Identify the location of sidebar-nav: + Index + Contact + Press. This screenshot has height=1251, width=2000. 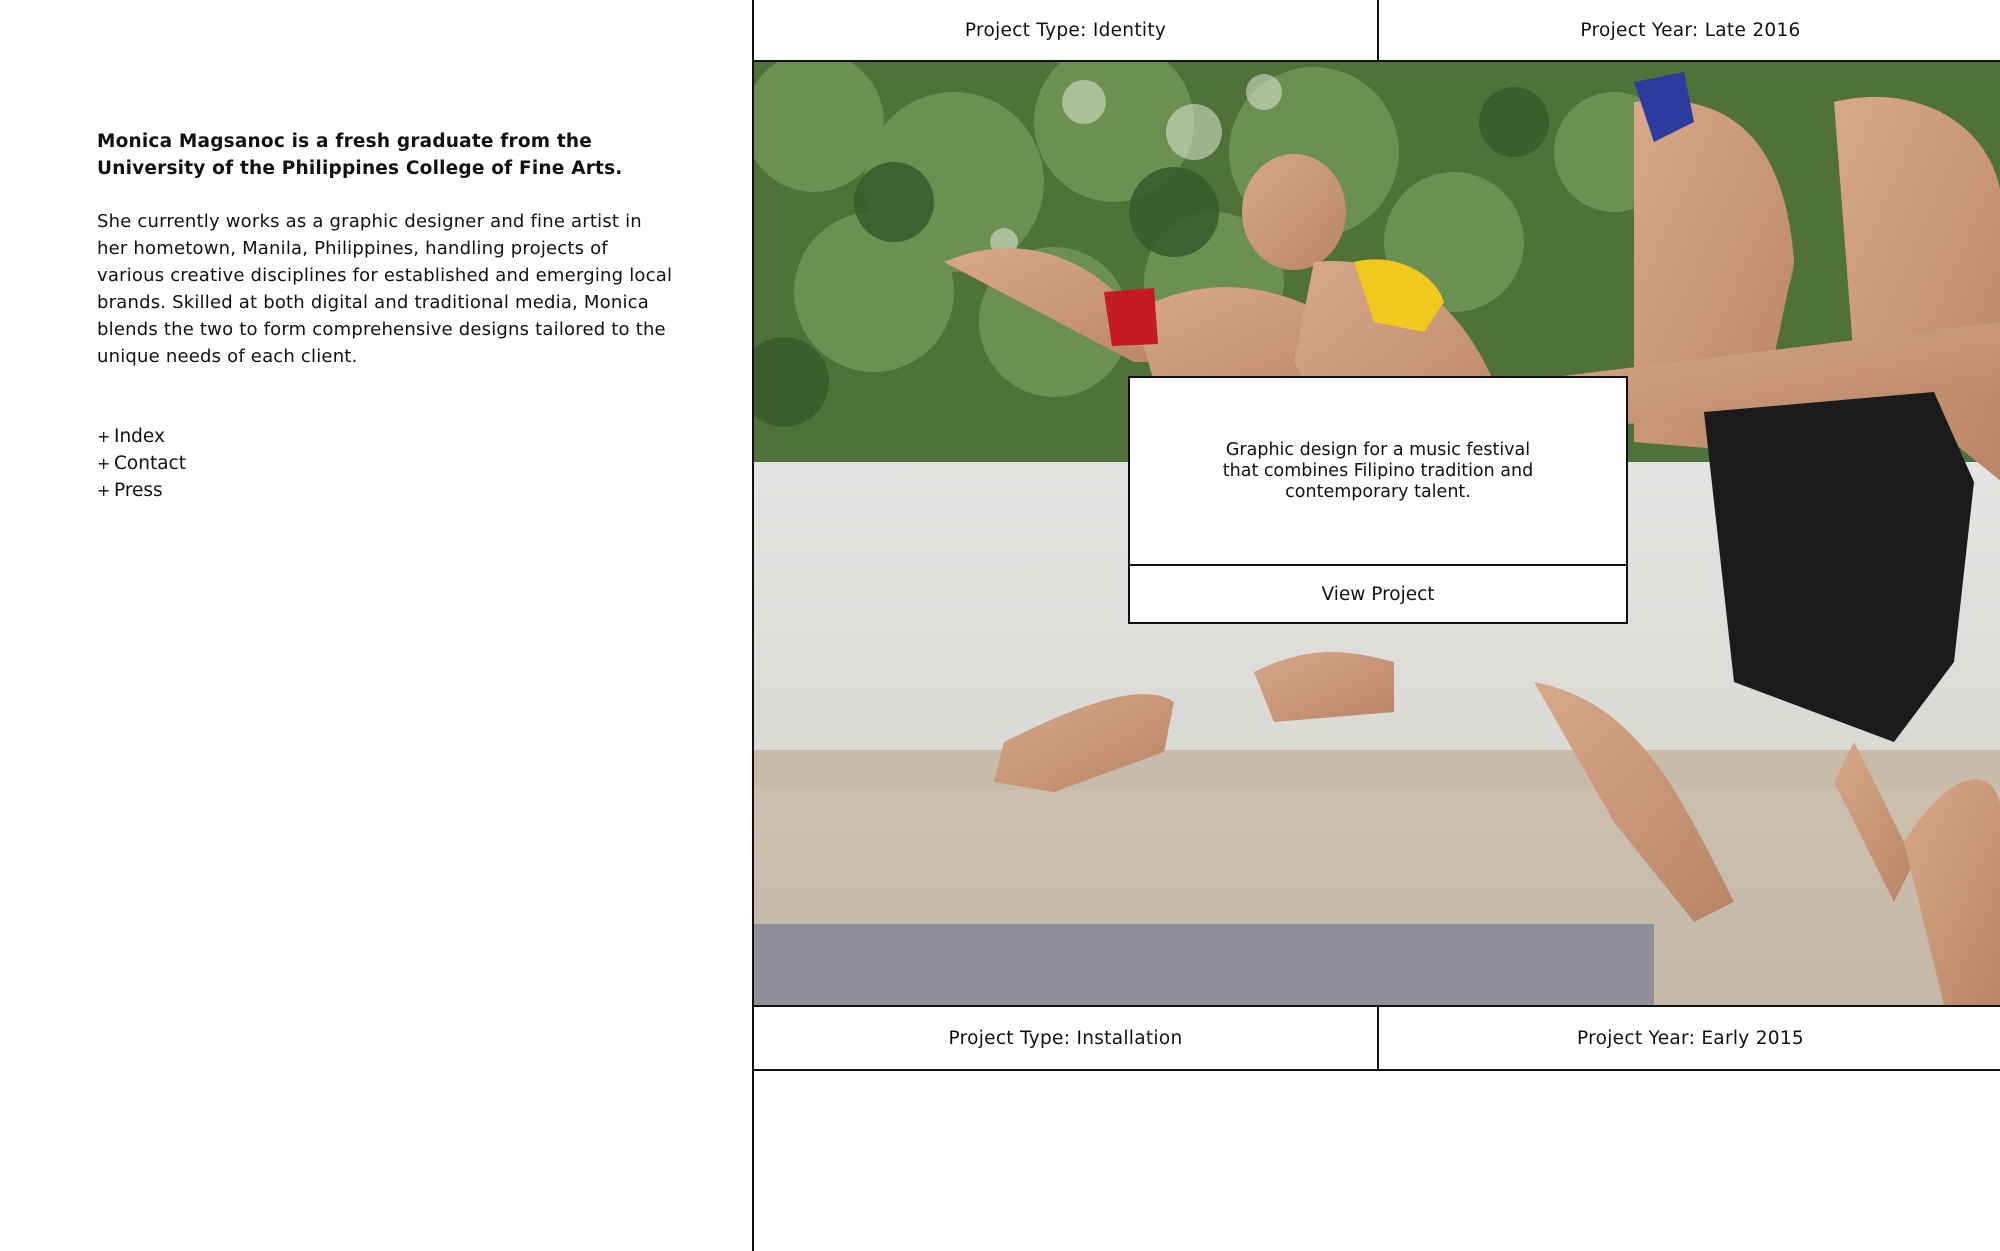
(141, 463).